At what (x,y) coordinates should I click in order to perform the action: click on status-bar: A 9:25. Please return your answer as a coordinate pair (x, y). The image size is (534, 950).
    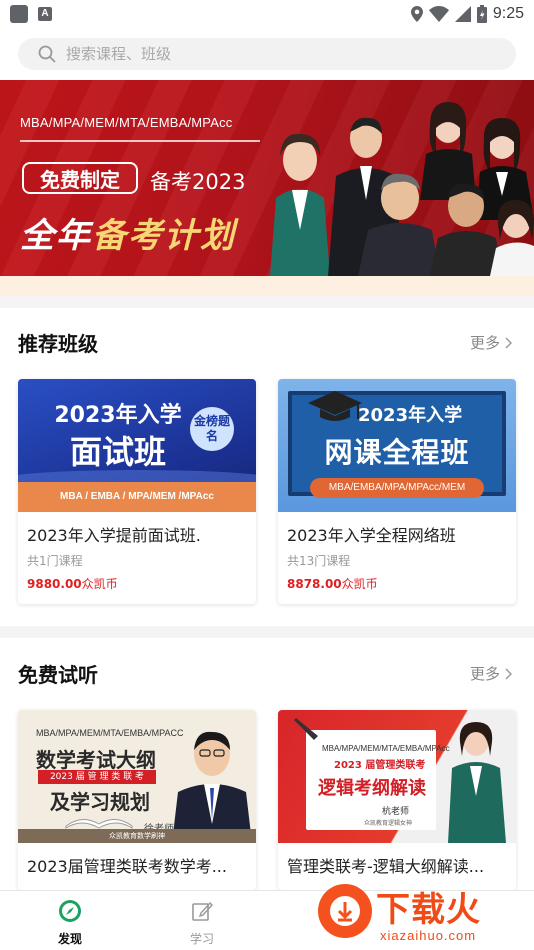
    Looking at the image, I should click on (267, 14).